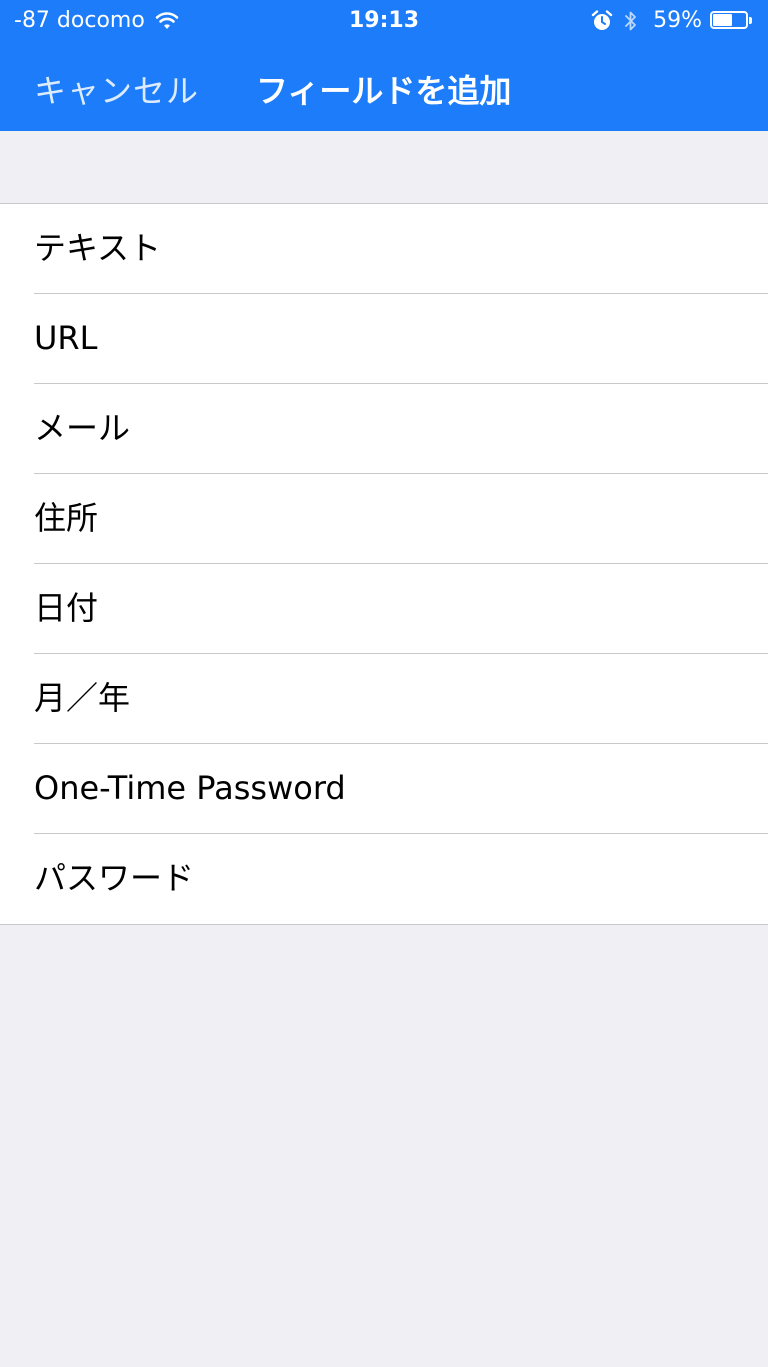 The image size is (768, 1367). I want to click on list-item-label: One-Time Password, so click(190, 788).